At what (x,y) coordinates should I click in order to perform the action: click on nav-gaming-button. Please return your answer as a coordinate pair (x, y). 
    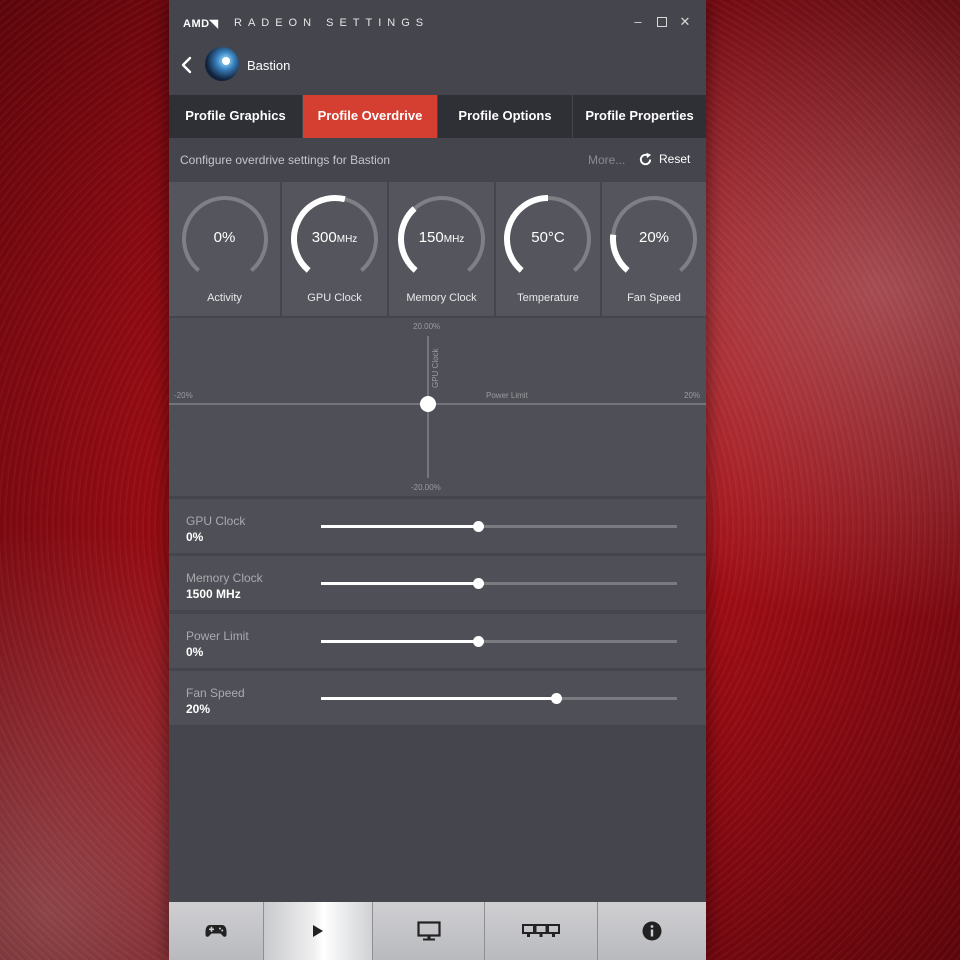
    Looking at the image, I should click on (216, 931).